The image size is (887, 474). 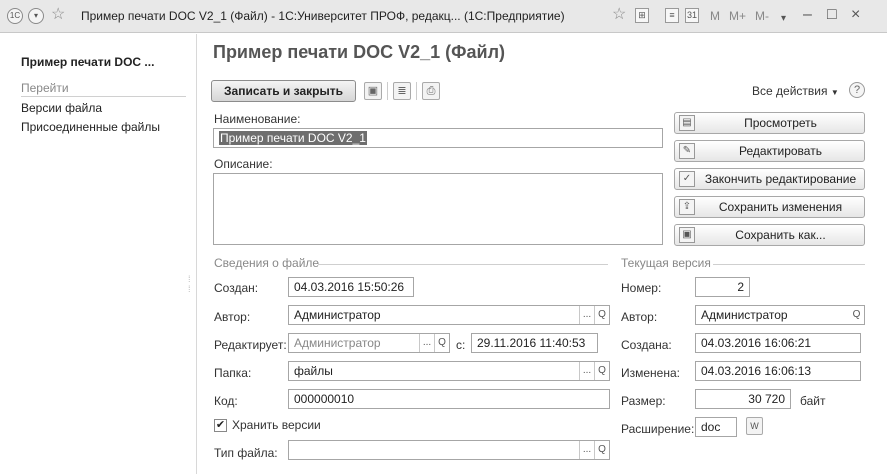 I want to click on view-file-icon: ▤, so click(x=687, y=123).